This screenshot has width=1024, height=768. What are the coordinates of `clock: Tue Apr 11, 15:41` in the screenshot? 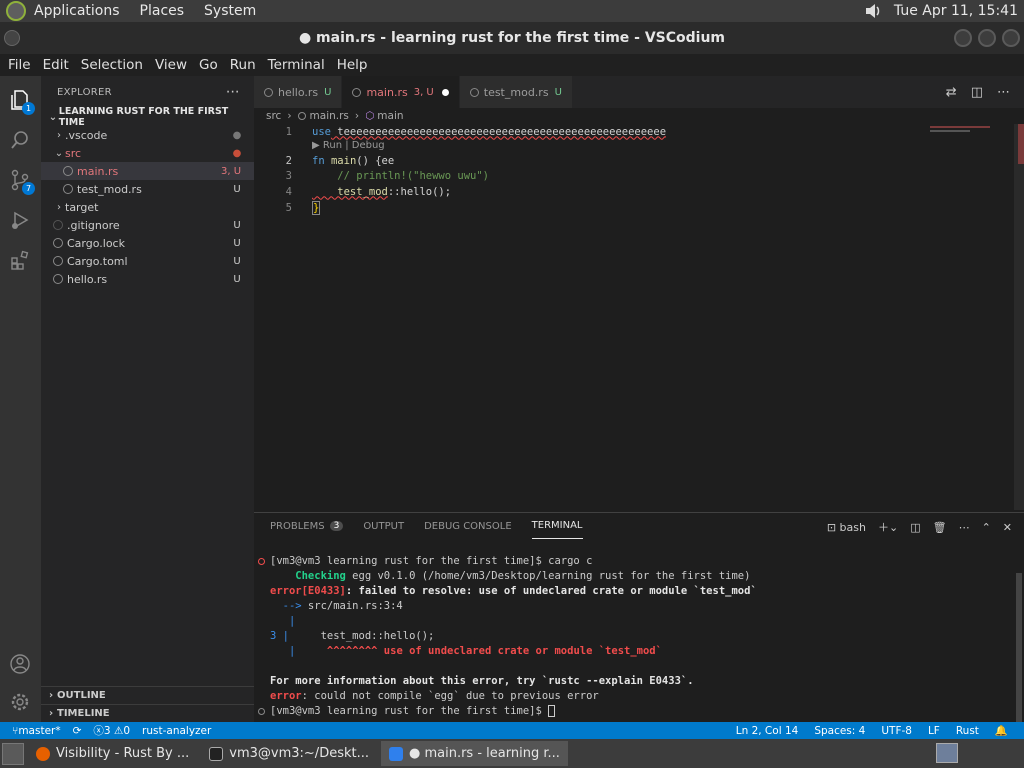 It's located at (956, 11).